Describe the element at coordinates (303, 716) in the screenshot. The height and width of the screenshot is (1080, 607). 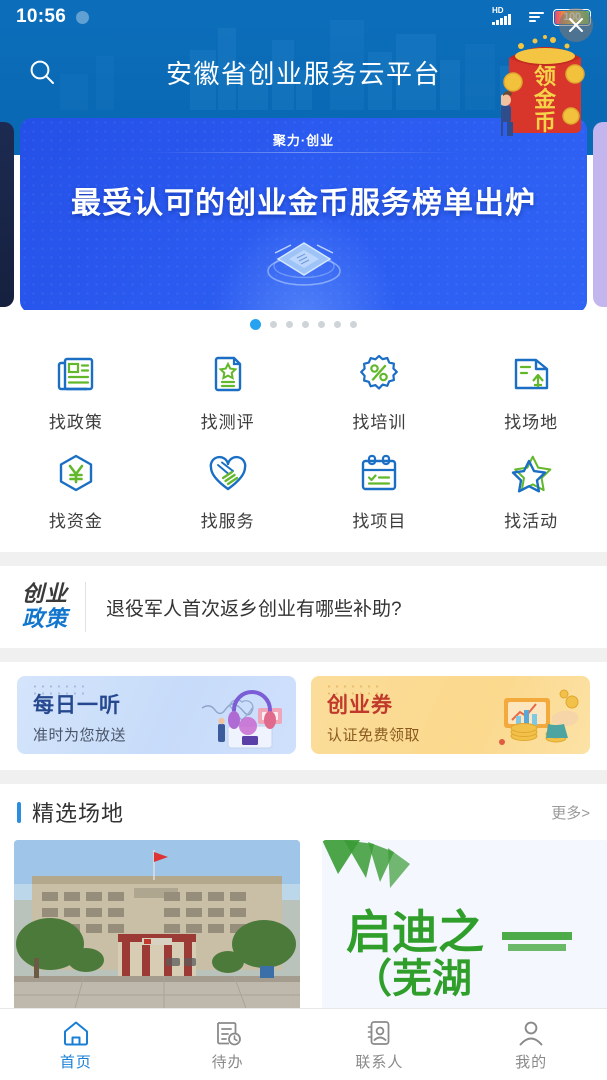
I see `promo-cards-row: 每日一听 准时为您放送 创业券 认证免费领取` at that location.